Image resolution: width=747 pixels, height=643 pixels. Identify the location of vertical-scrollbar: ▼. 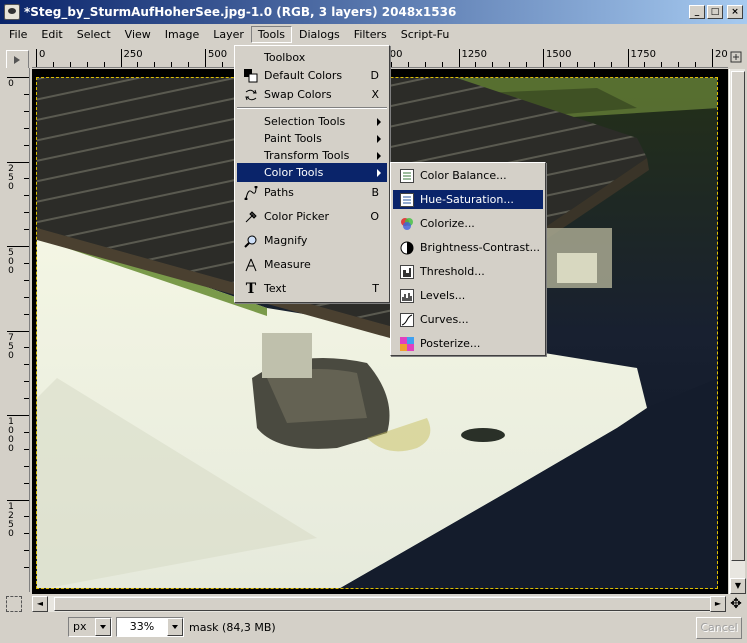
(737, 331).